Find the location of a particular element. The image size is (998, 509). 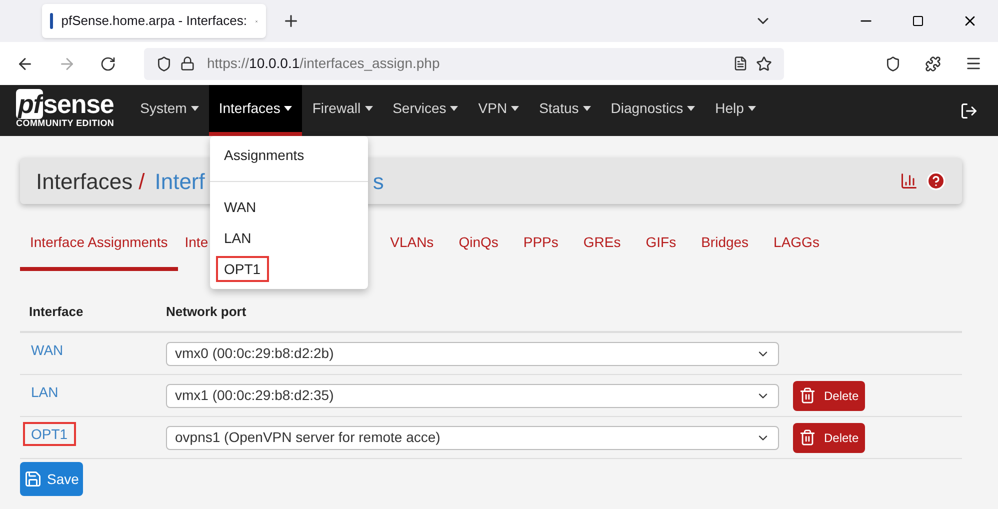

tab: Interface Assignments is located at coordinates (99, 251).